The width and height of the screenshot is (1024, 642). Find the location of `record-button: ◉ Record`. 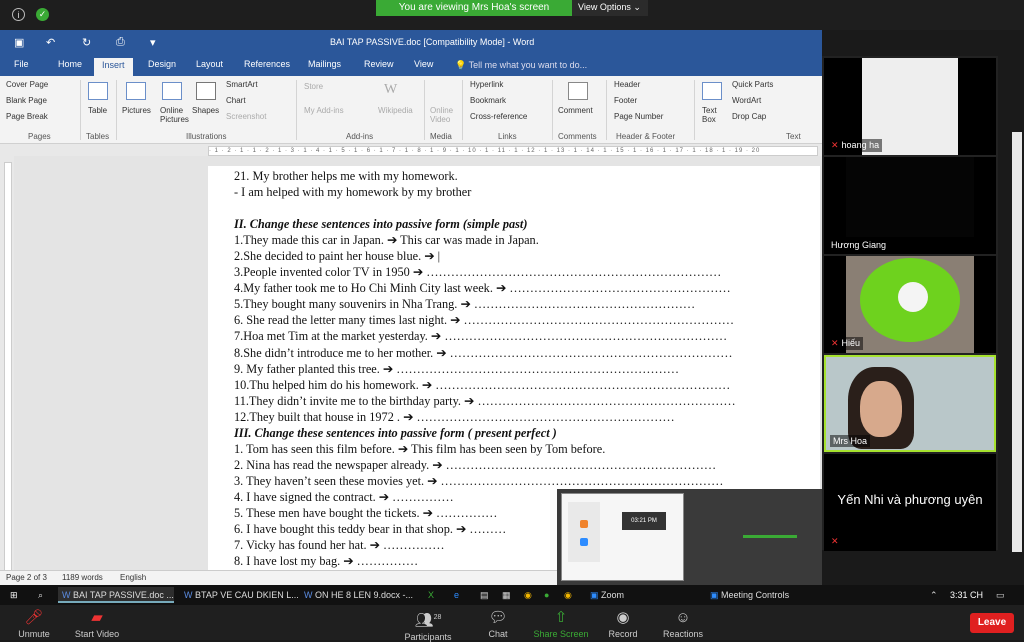

record-button: ◉ Record is located at coordinates (623, 623).